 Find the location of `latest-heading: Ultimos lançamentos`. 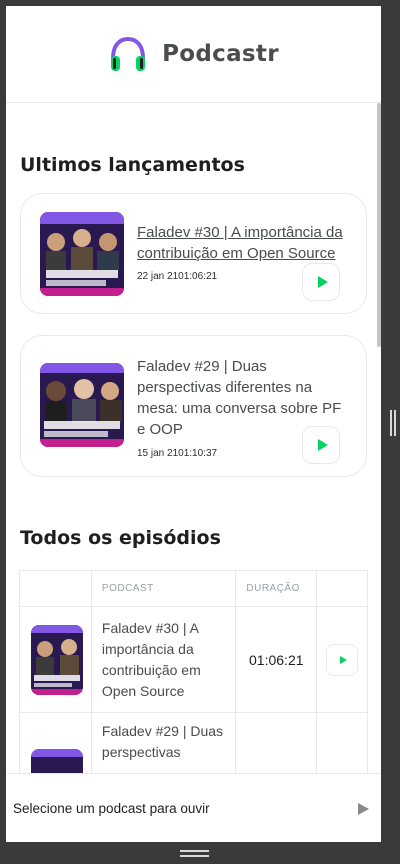

latest-heading: Ultimos lançamentos is located at coordinates (132, 165).